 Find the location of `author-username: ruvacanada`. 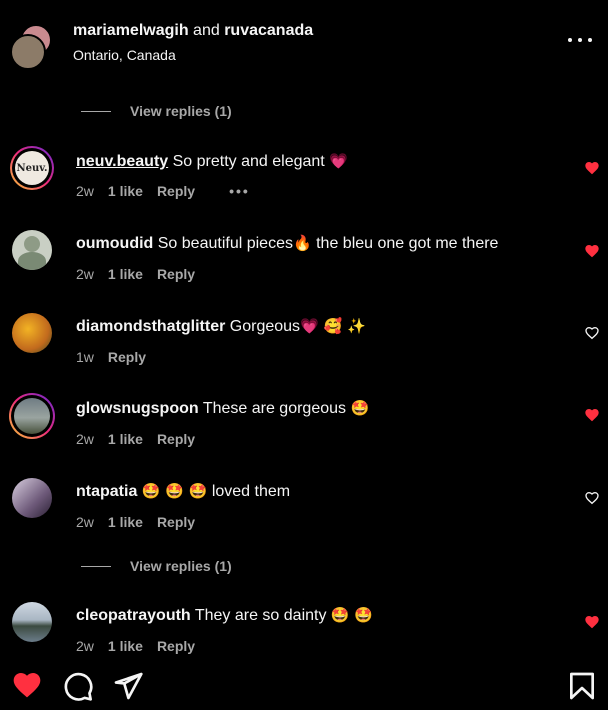

author-username: ruvacanada is located at coordinates (268, 30).